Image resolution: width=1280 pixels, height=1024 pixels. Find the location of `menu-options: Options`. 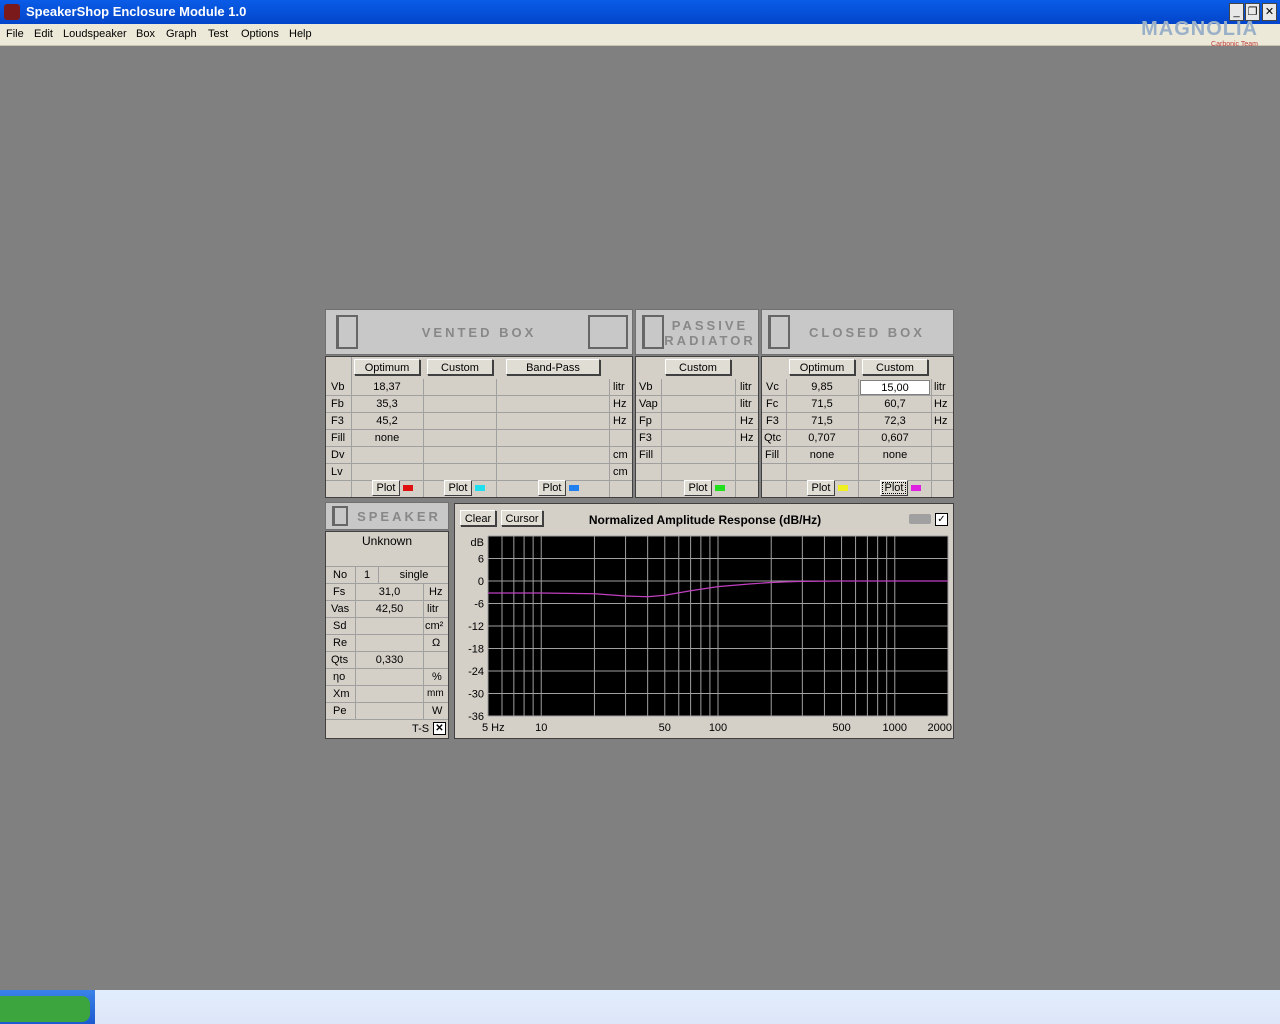

menu-options: Options is located at coordinates (260, 34).